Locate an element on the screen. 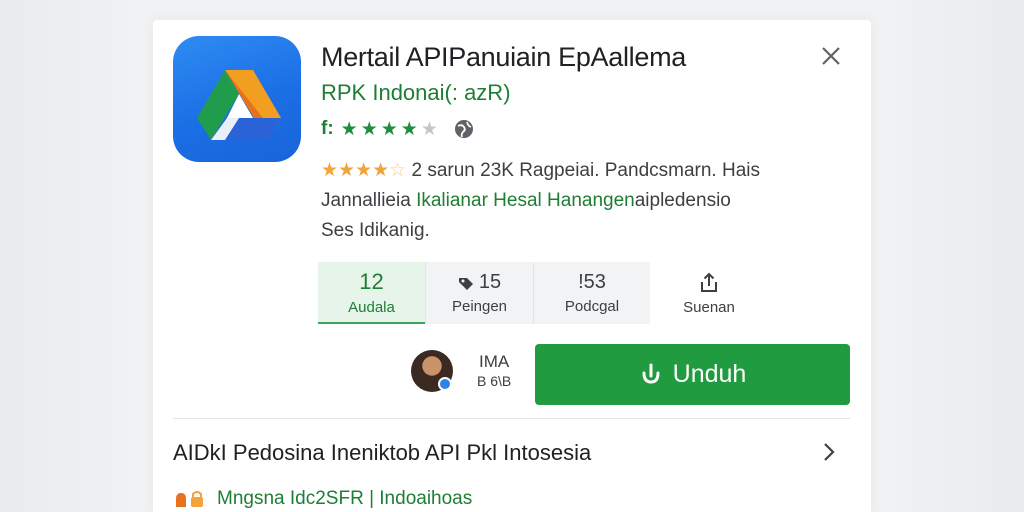 The height and width of the screenshot is (512, 1024). lock-badge-icon is located at coordinates (189, 499).